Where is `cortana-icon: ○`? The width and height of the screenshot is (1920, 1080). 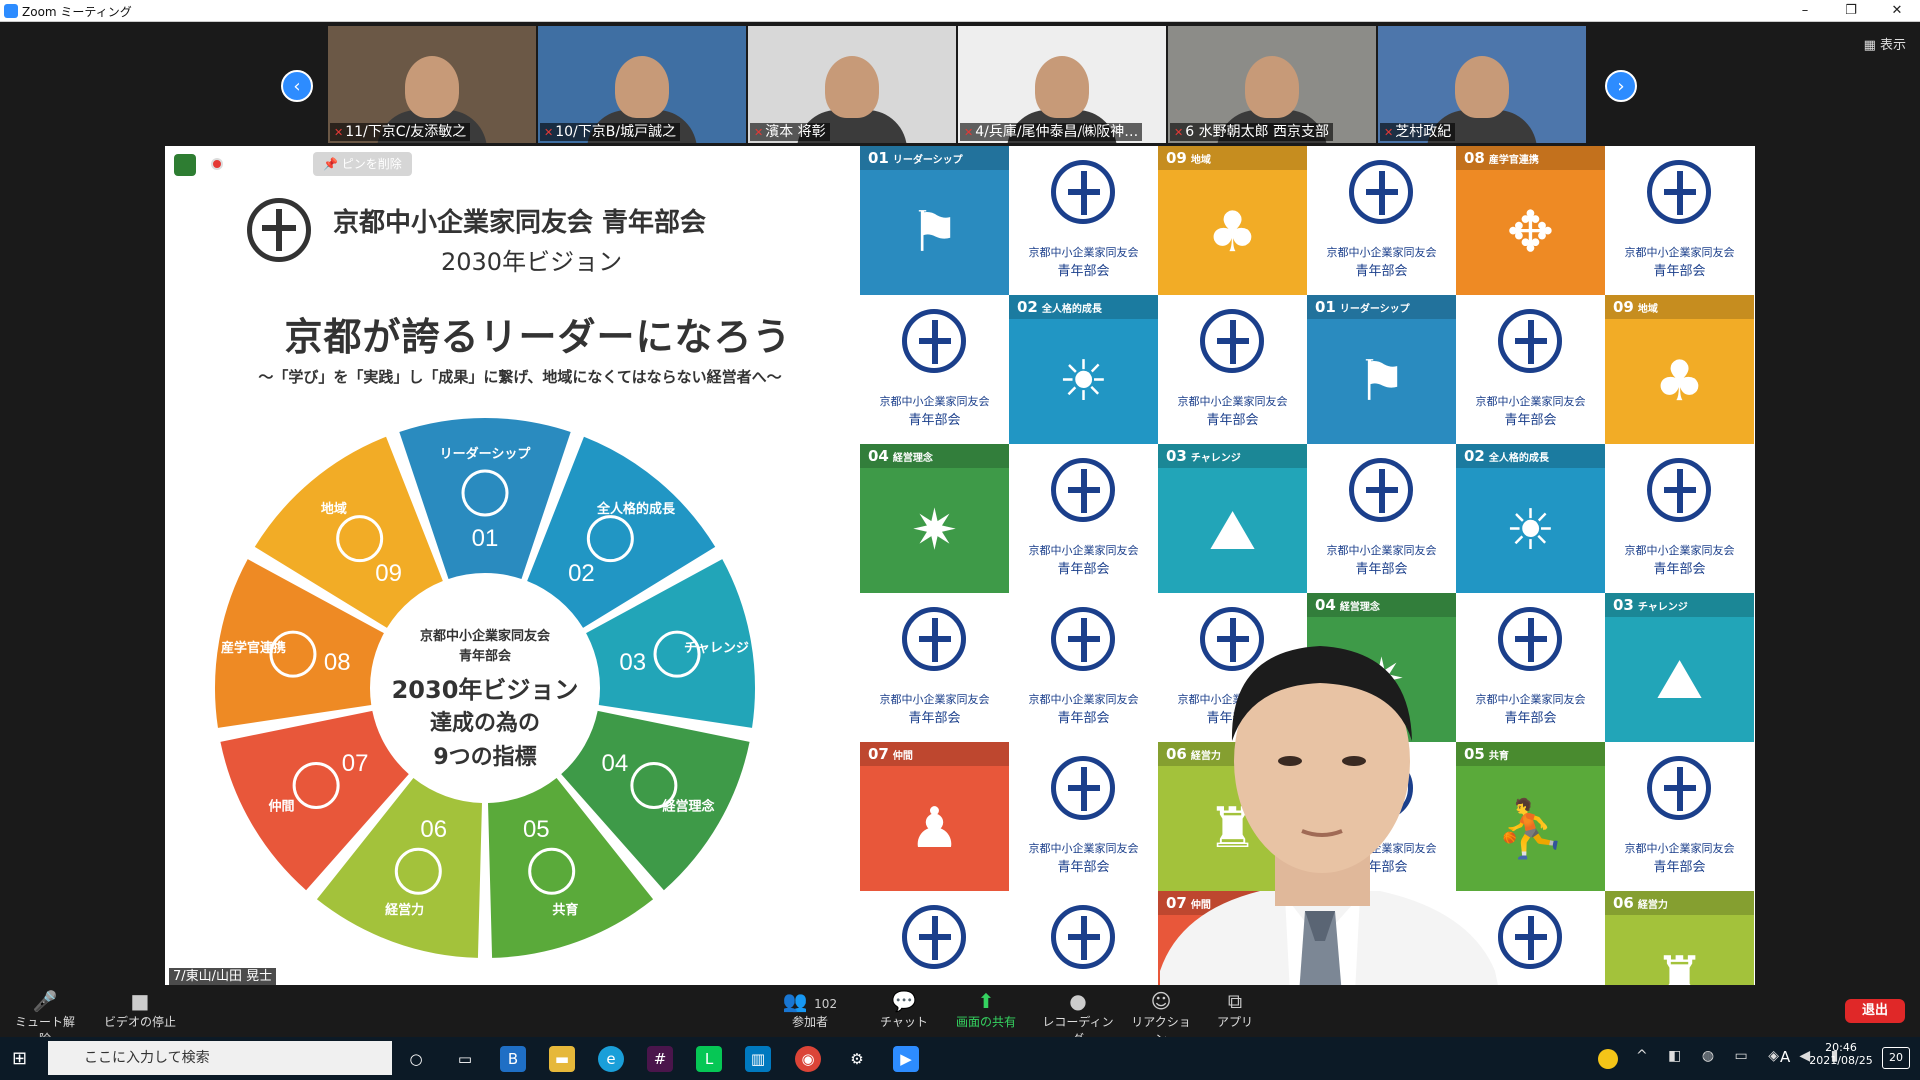 cortana-icon: ○ is located at coordinates (416, 1059).